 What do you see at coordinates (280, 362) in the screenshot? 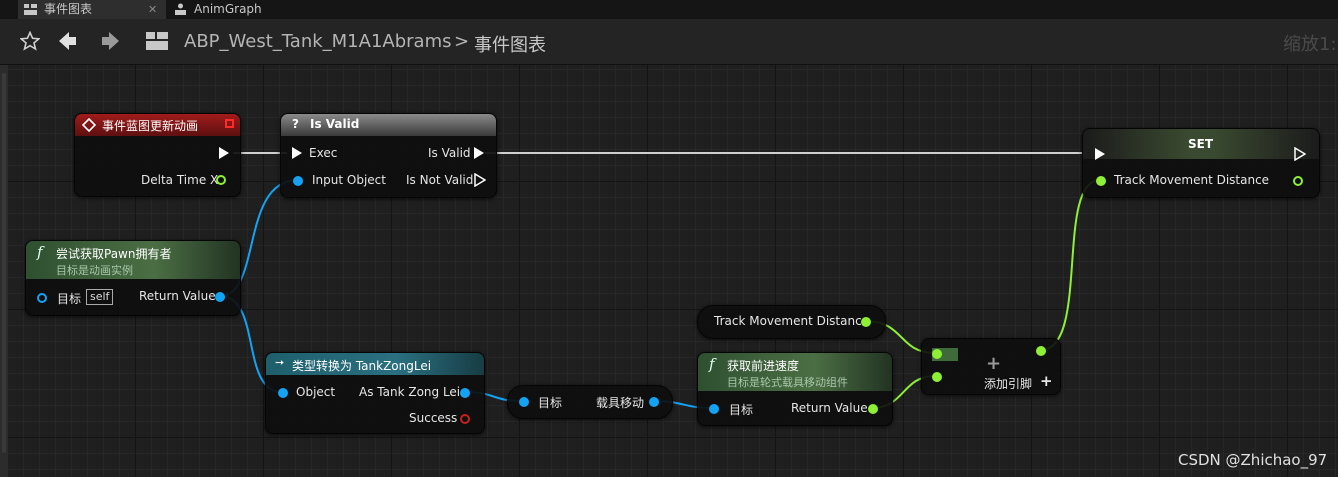
I see `cast-arrow-icon: ➙` at bounding box center [280, 362].